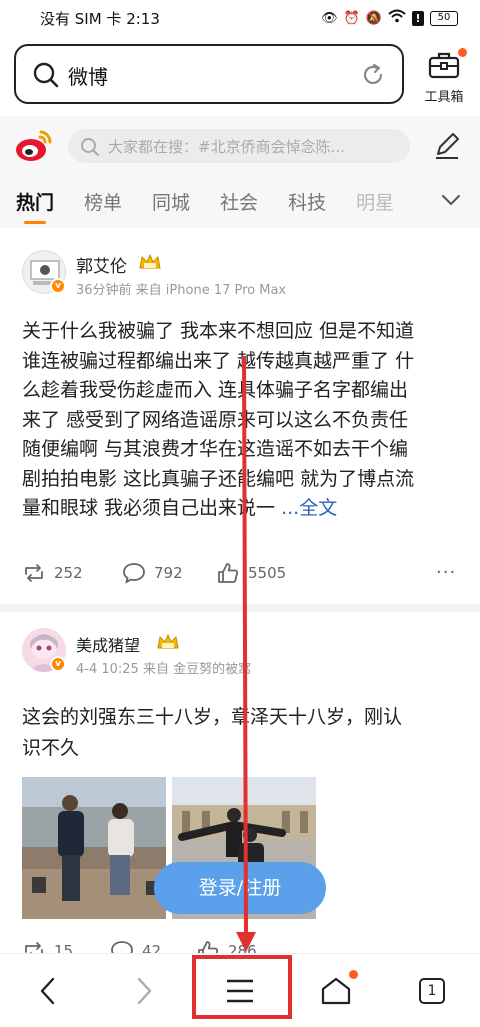 This screenshot has height=1027, width=480. I want to click on post-meta: 4-4 10:25 来自 金豆努的被窝, so click(164, 669).